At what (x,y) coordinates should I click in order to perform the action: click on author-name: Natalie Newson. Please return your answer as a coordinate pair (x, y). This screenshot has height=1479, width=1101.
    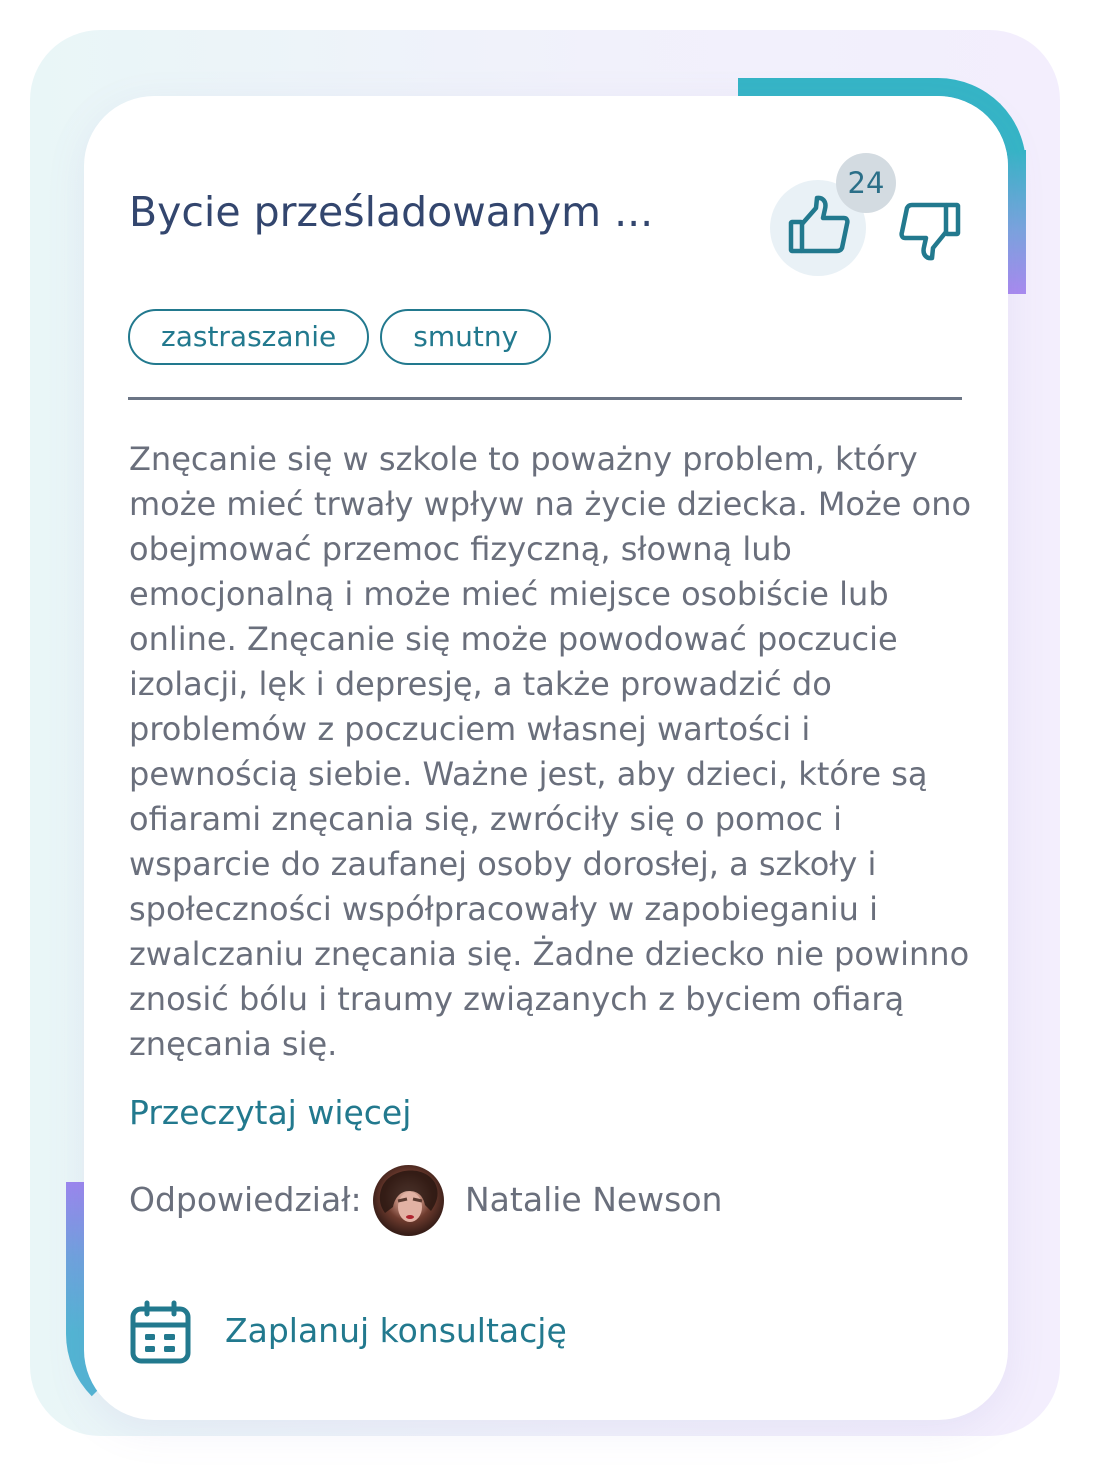
    Looking at the image, I should click on (593, 1199).